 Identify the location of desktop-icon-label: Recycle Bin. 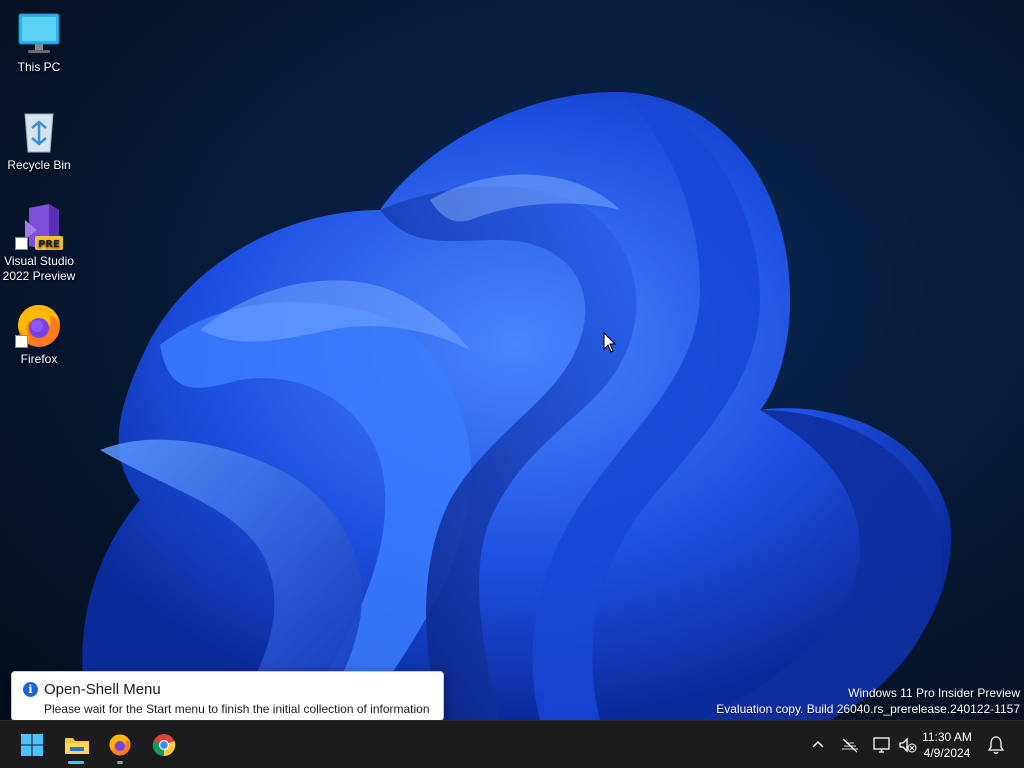
(39, 165).